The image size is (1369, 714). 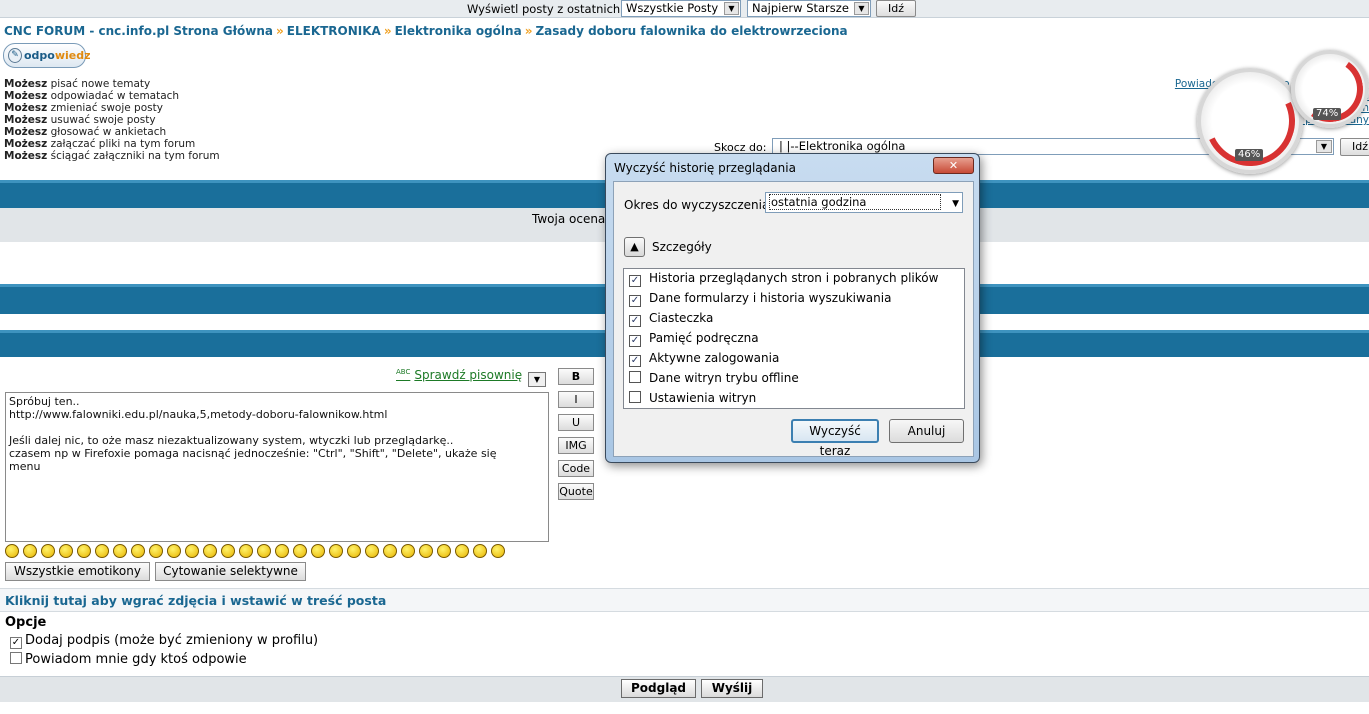 I want to click on permission-item: Możesz zmieniać swoje posty, so click(x=83, y=108).